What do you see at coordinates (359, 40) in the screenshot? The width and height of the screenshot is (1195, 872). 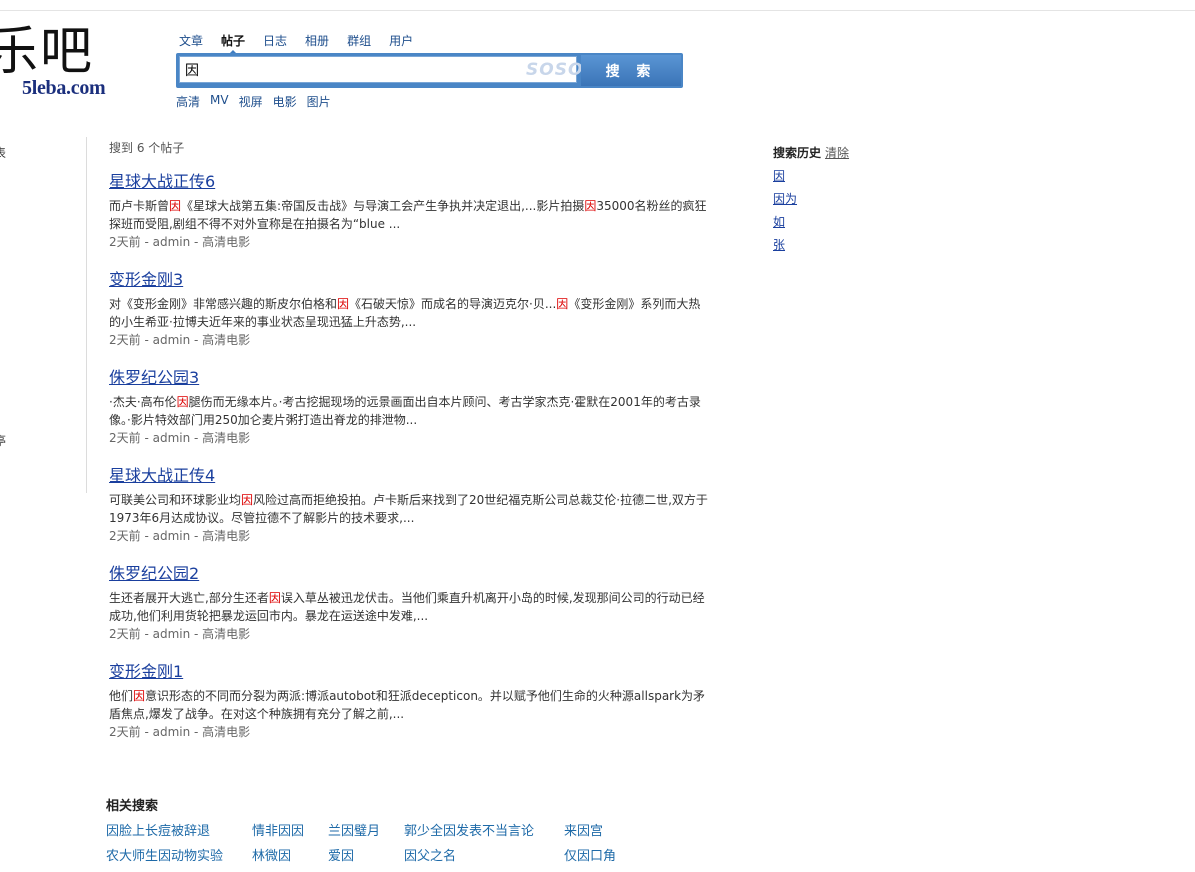 I see `tab-groups: 群组` at bounding box center [359, 40].